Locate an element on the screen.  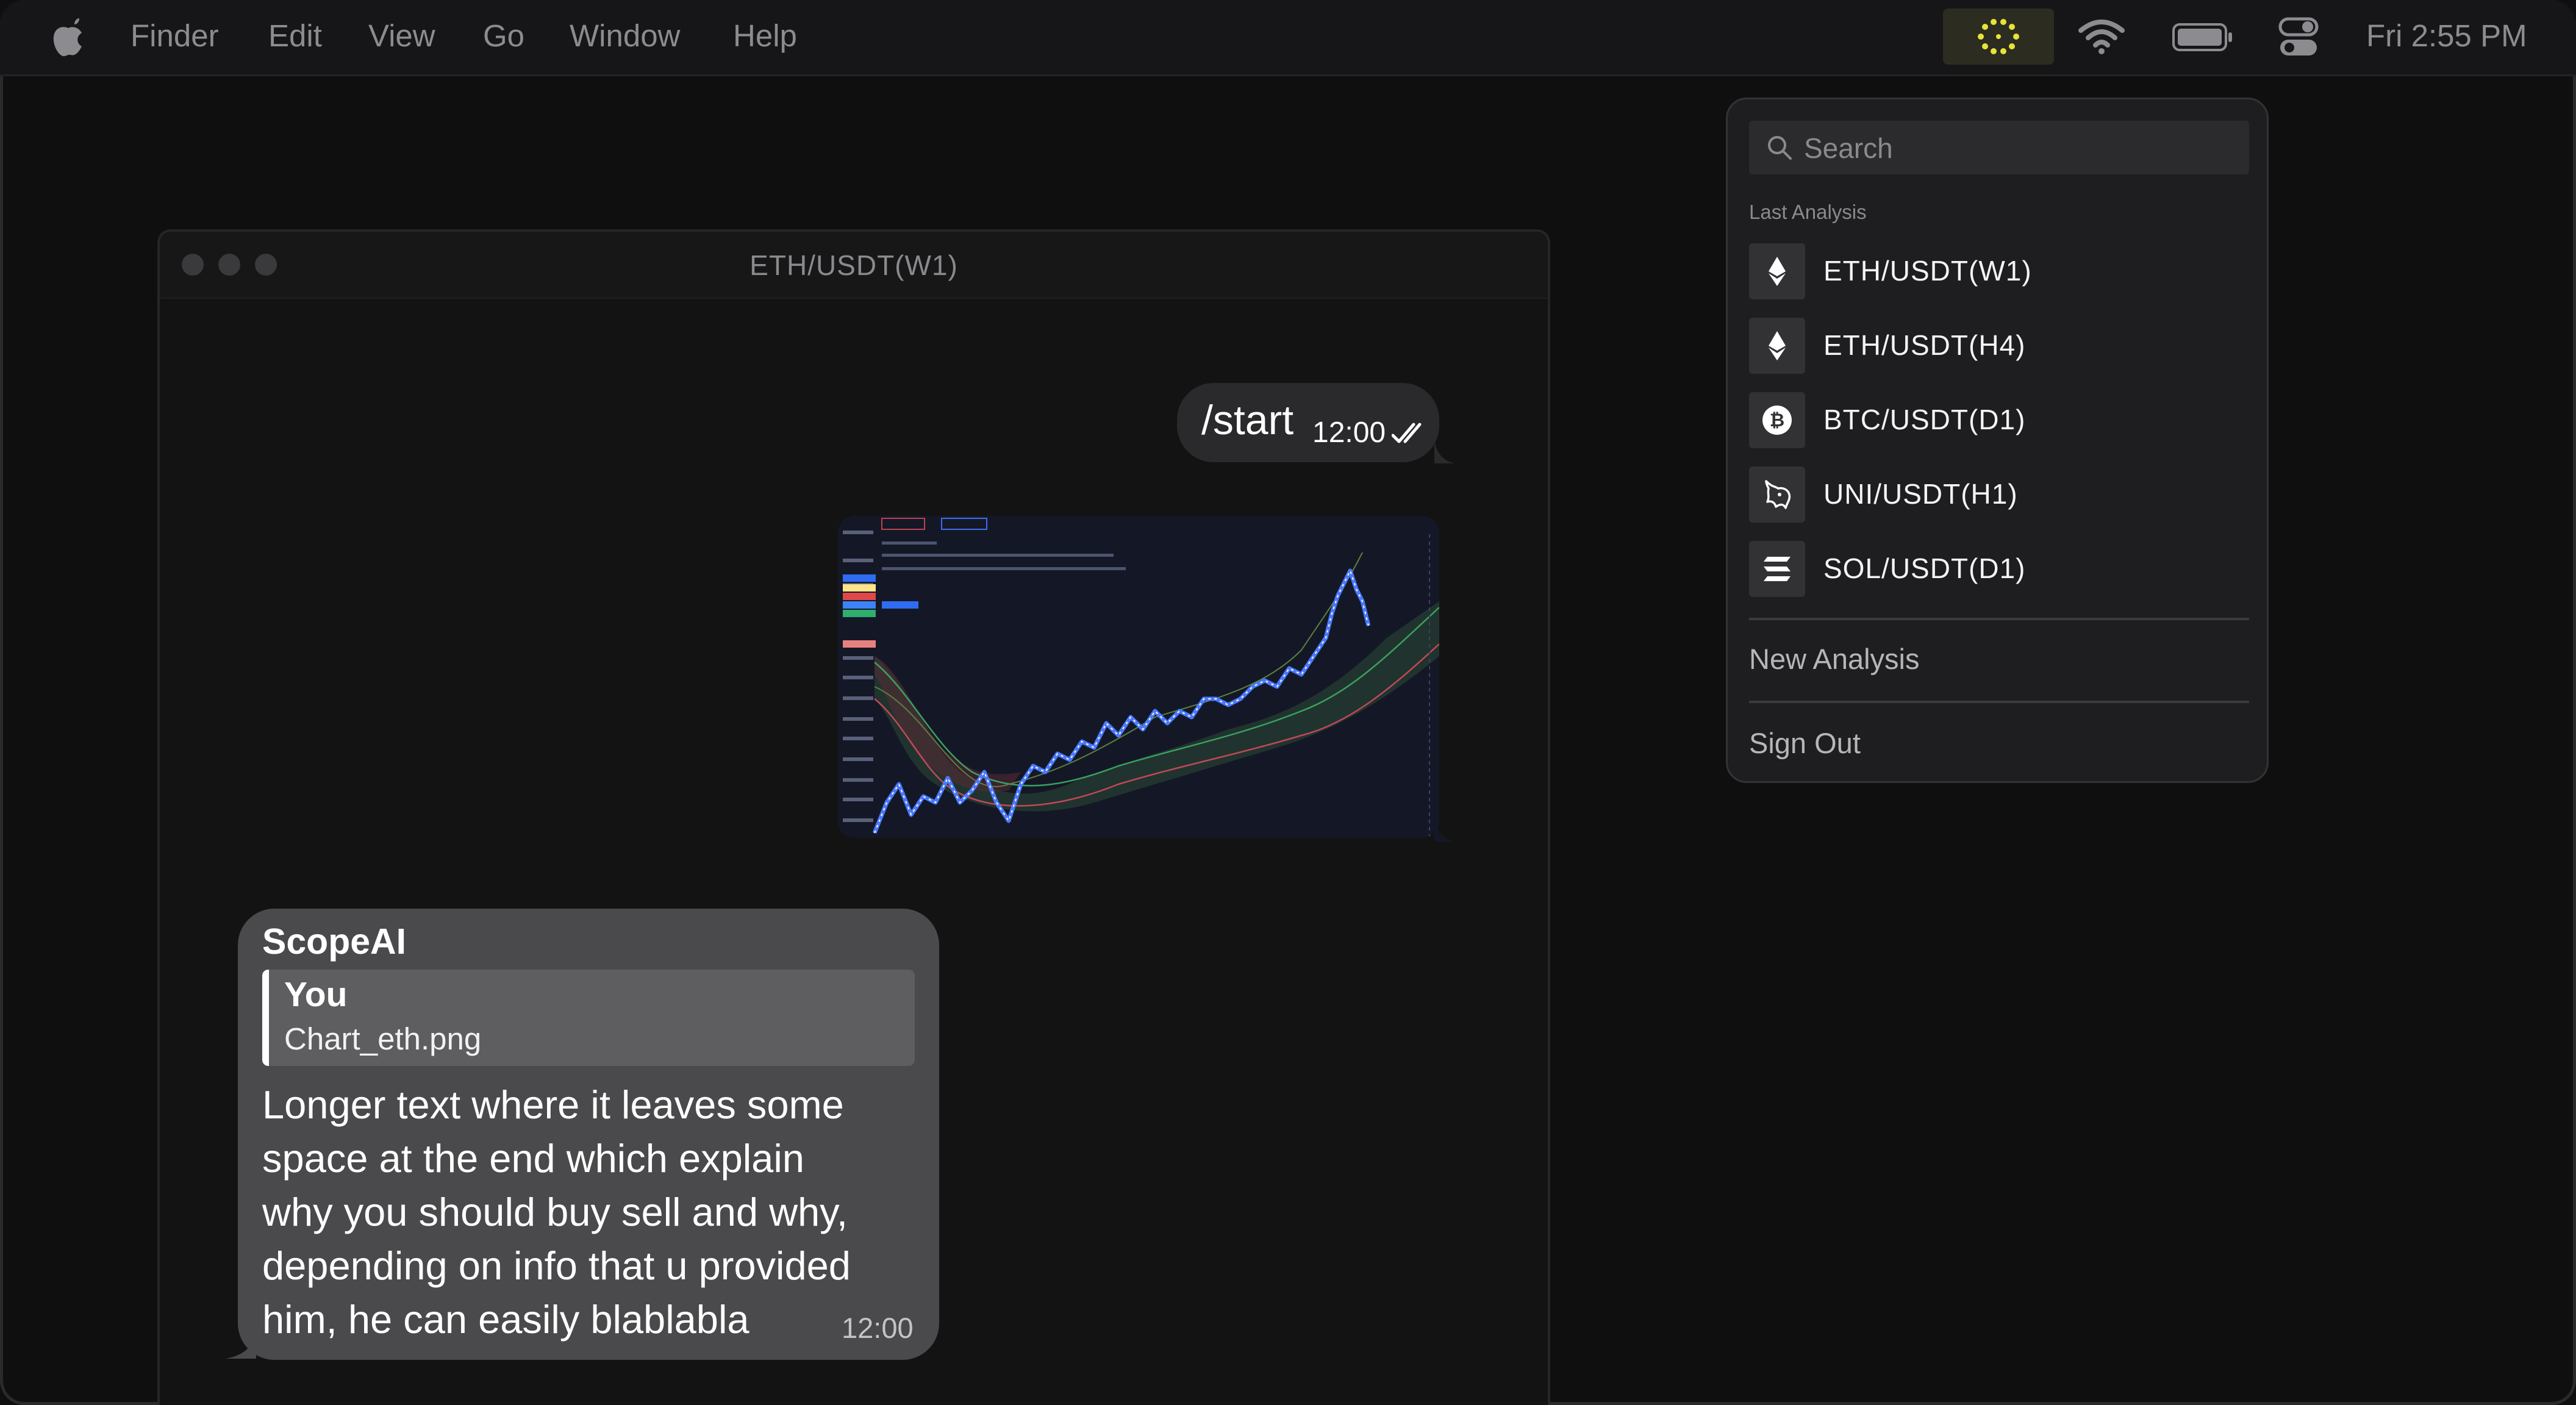
analysis-item-label: SOL/USDT(D1) is located at coordinates (1925, 568).